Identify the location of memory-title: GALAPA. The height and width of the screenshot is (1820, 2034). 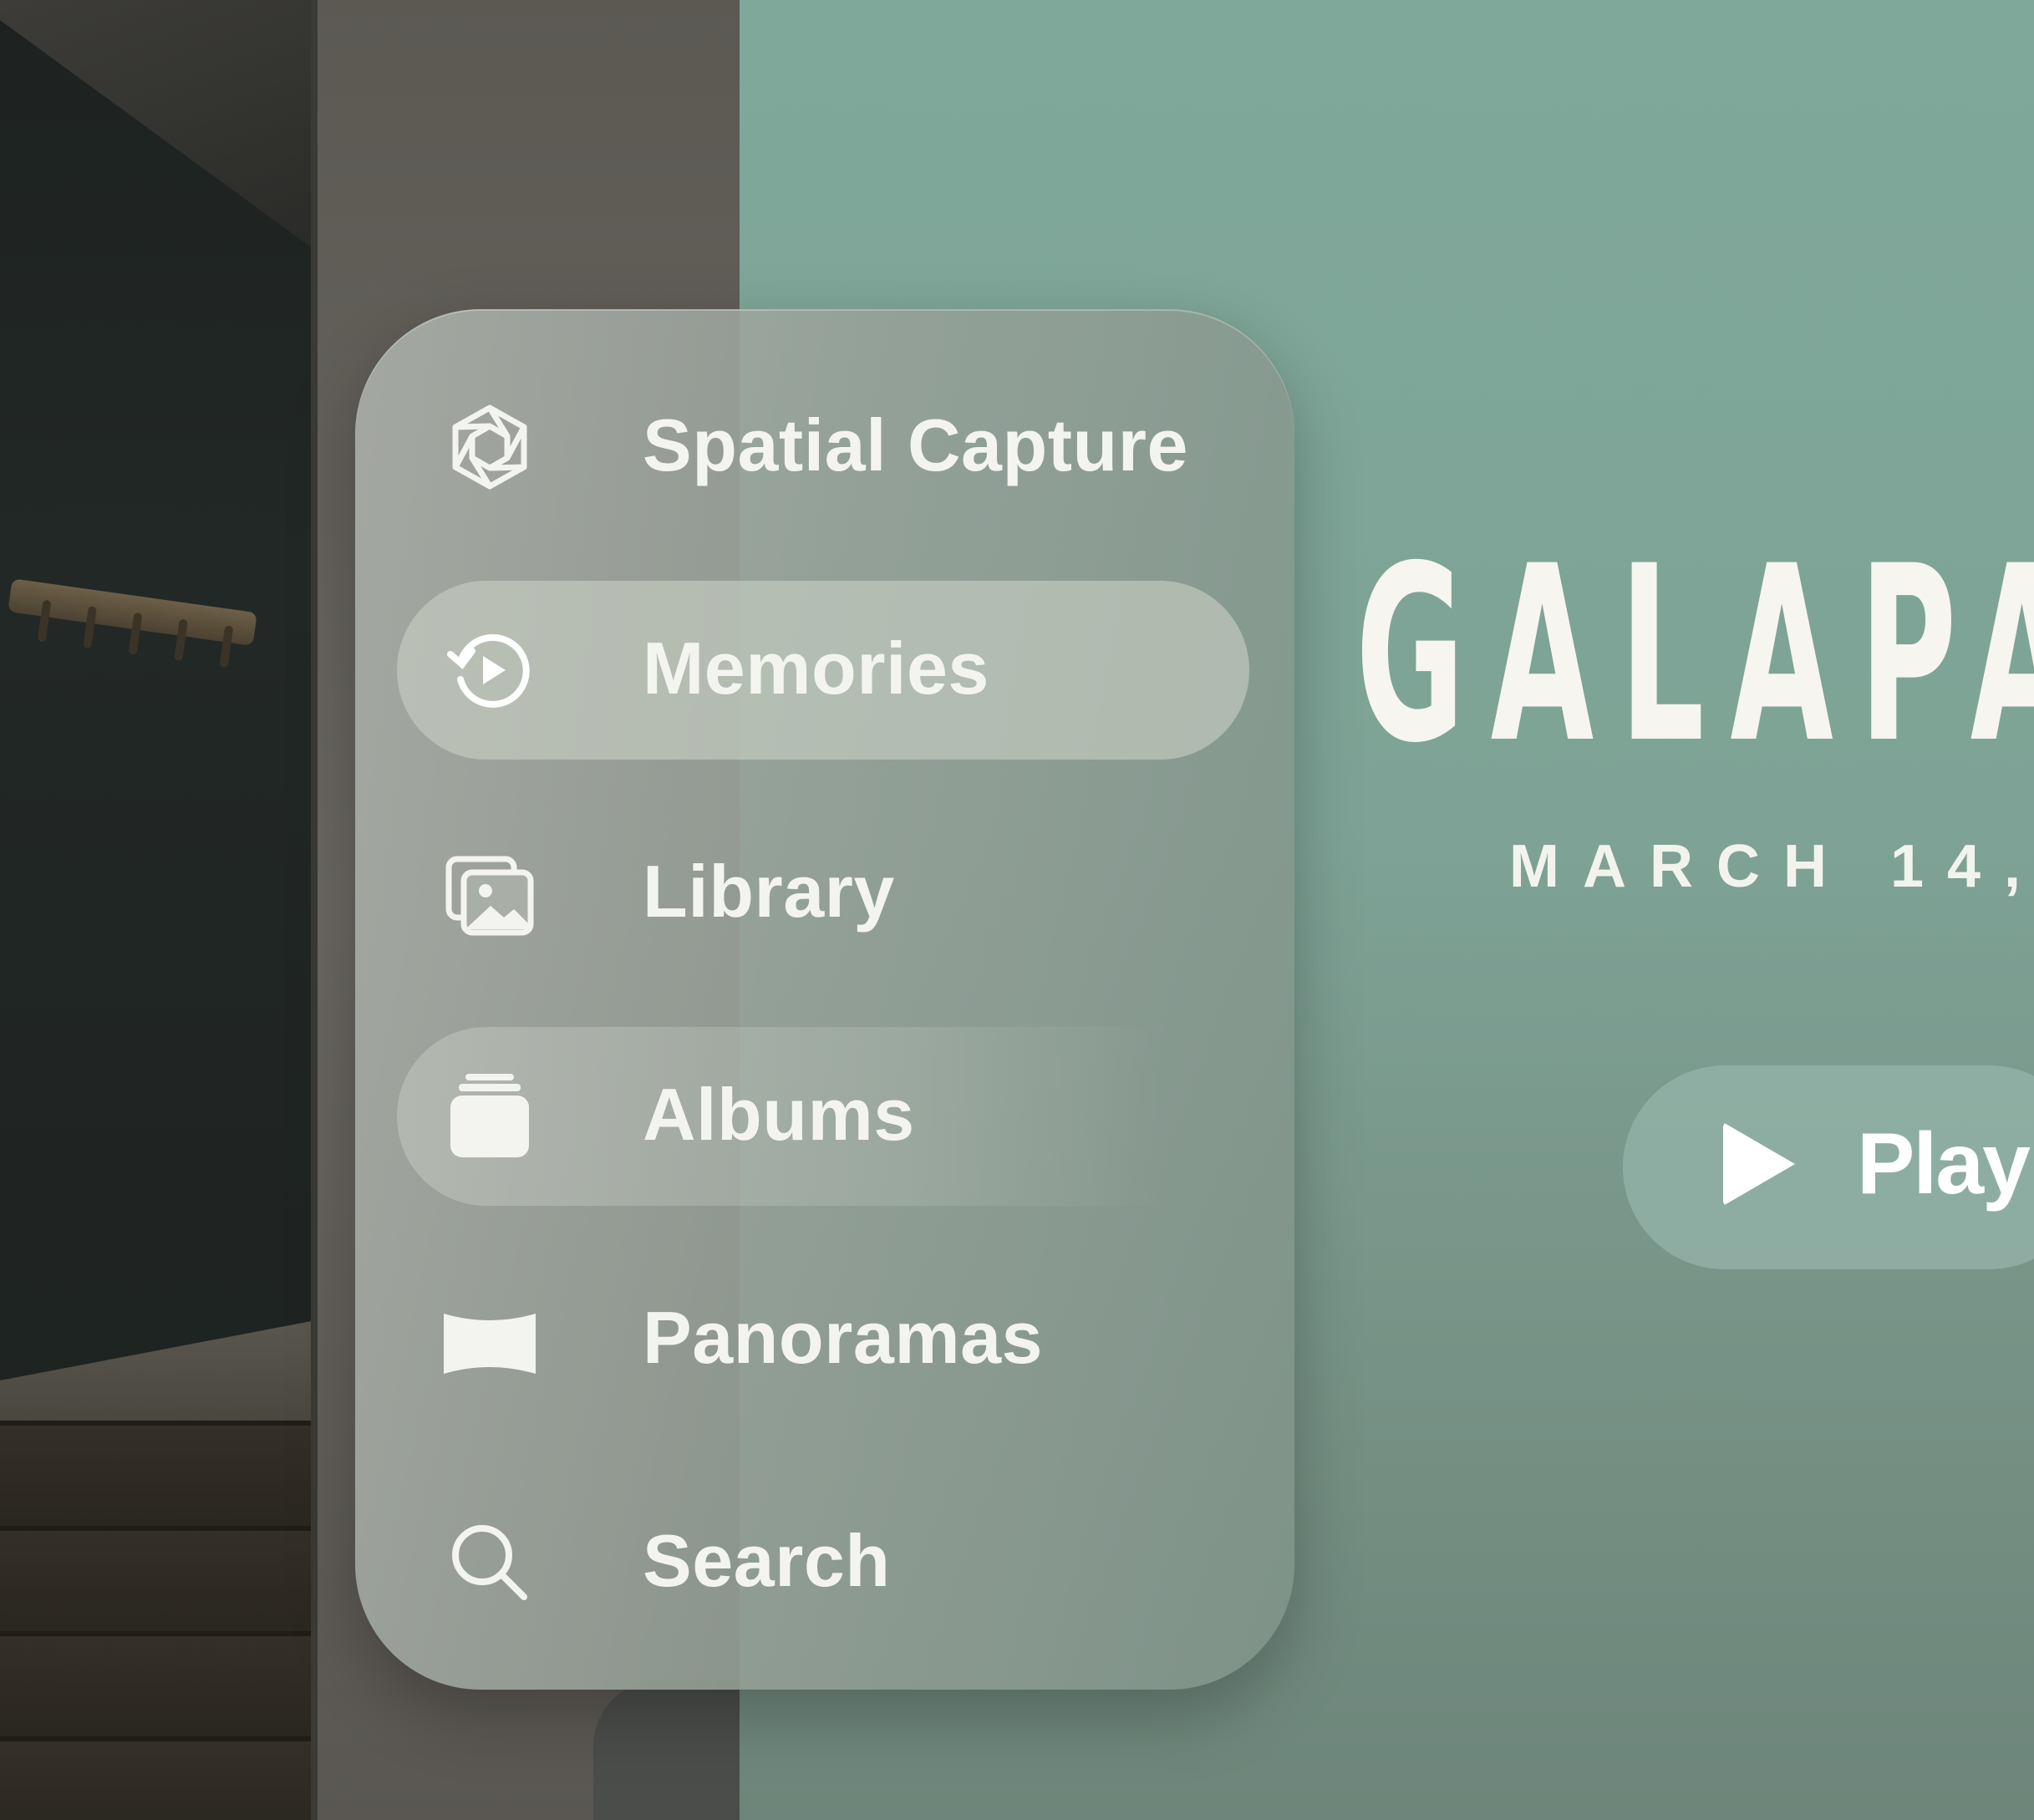
(1694, 655).